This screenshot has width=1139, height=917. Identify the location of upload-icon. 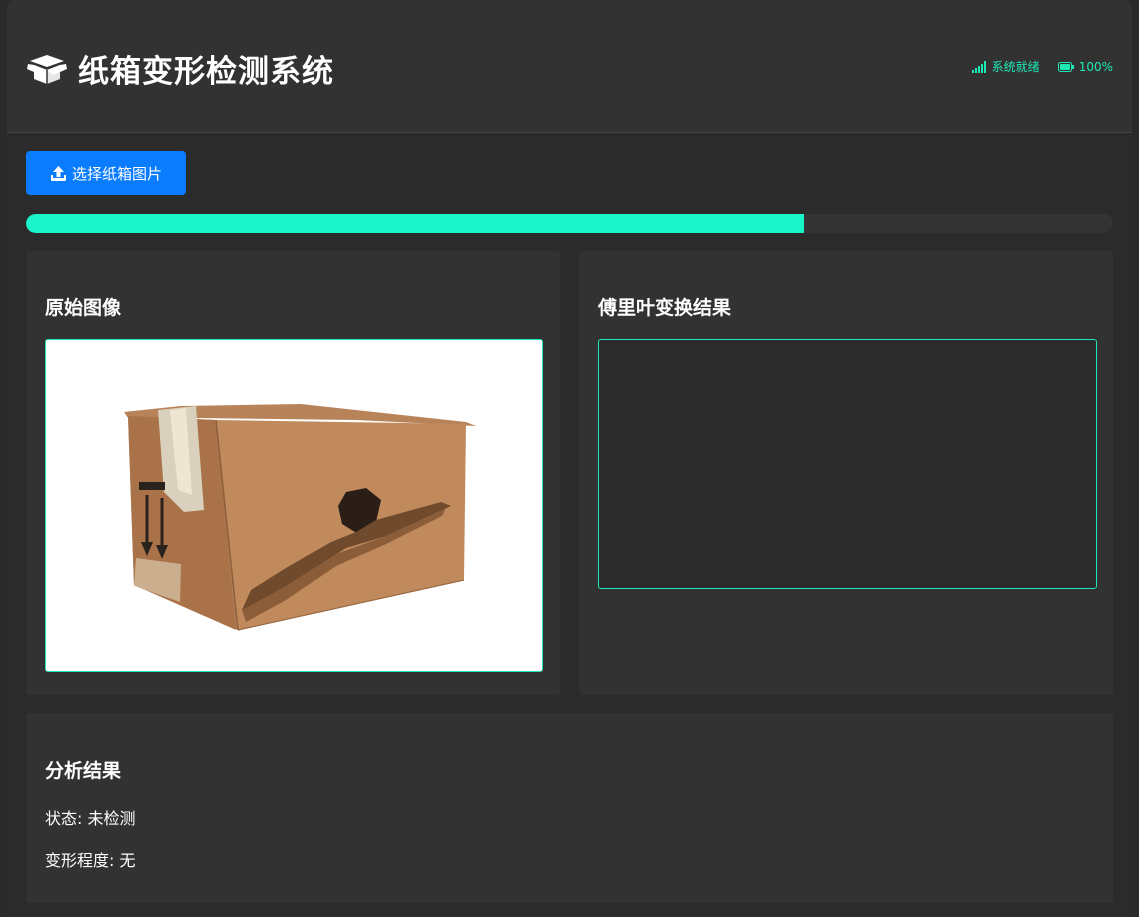
(58, 173).